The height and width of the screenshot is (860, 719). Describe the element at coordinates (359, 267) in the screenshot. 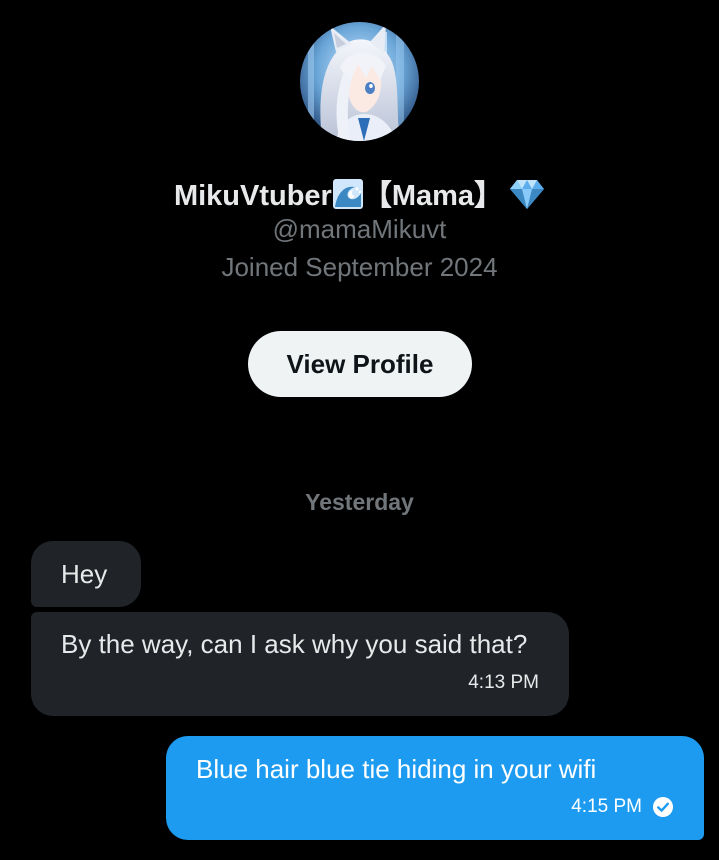

I see `profile-joined-date: Joined September 2024` at that location.